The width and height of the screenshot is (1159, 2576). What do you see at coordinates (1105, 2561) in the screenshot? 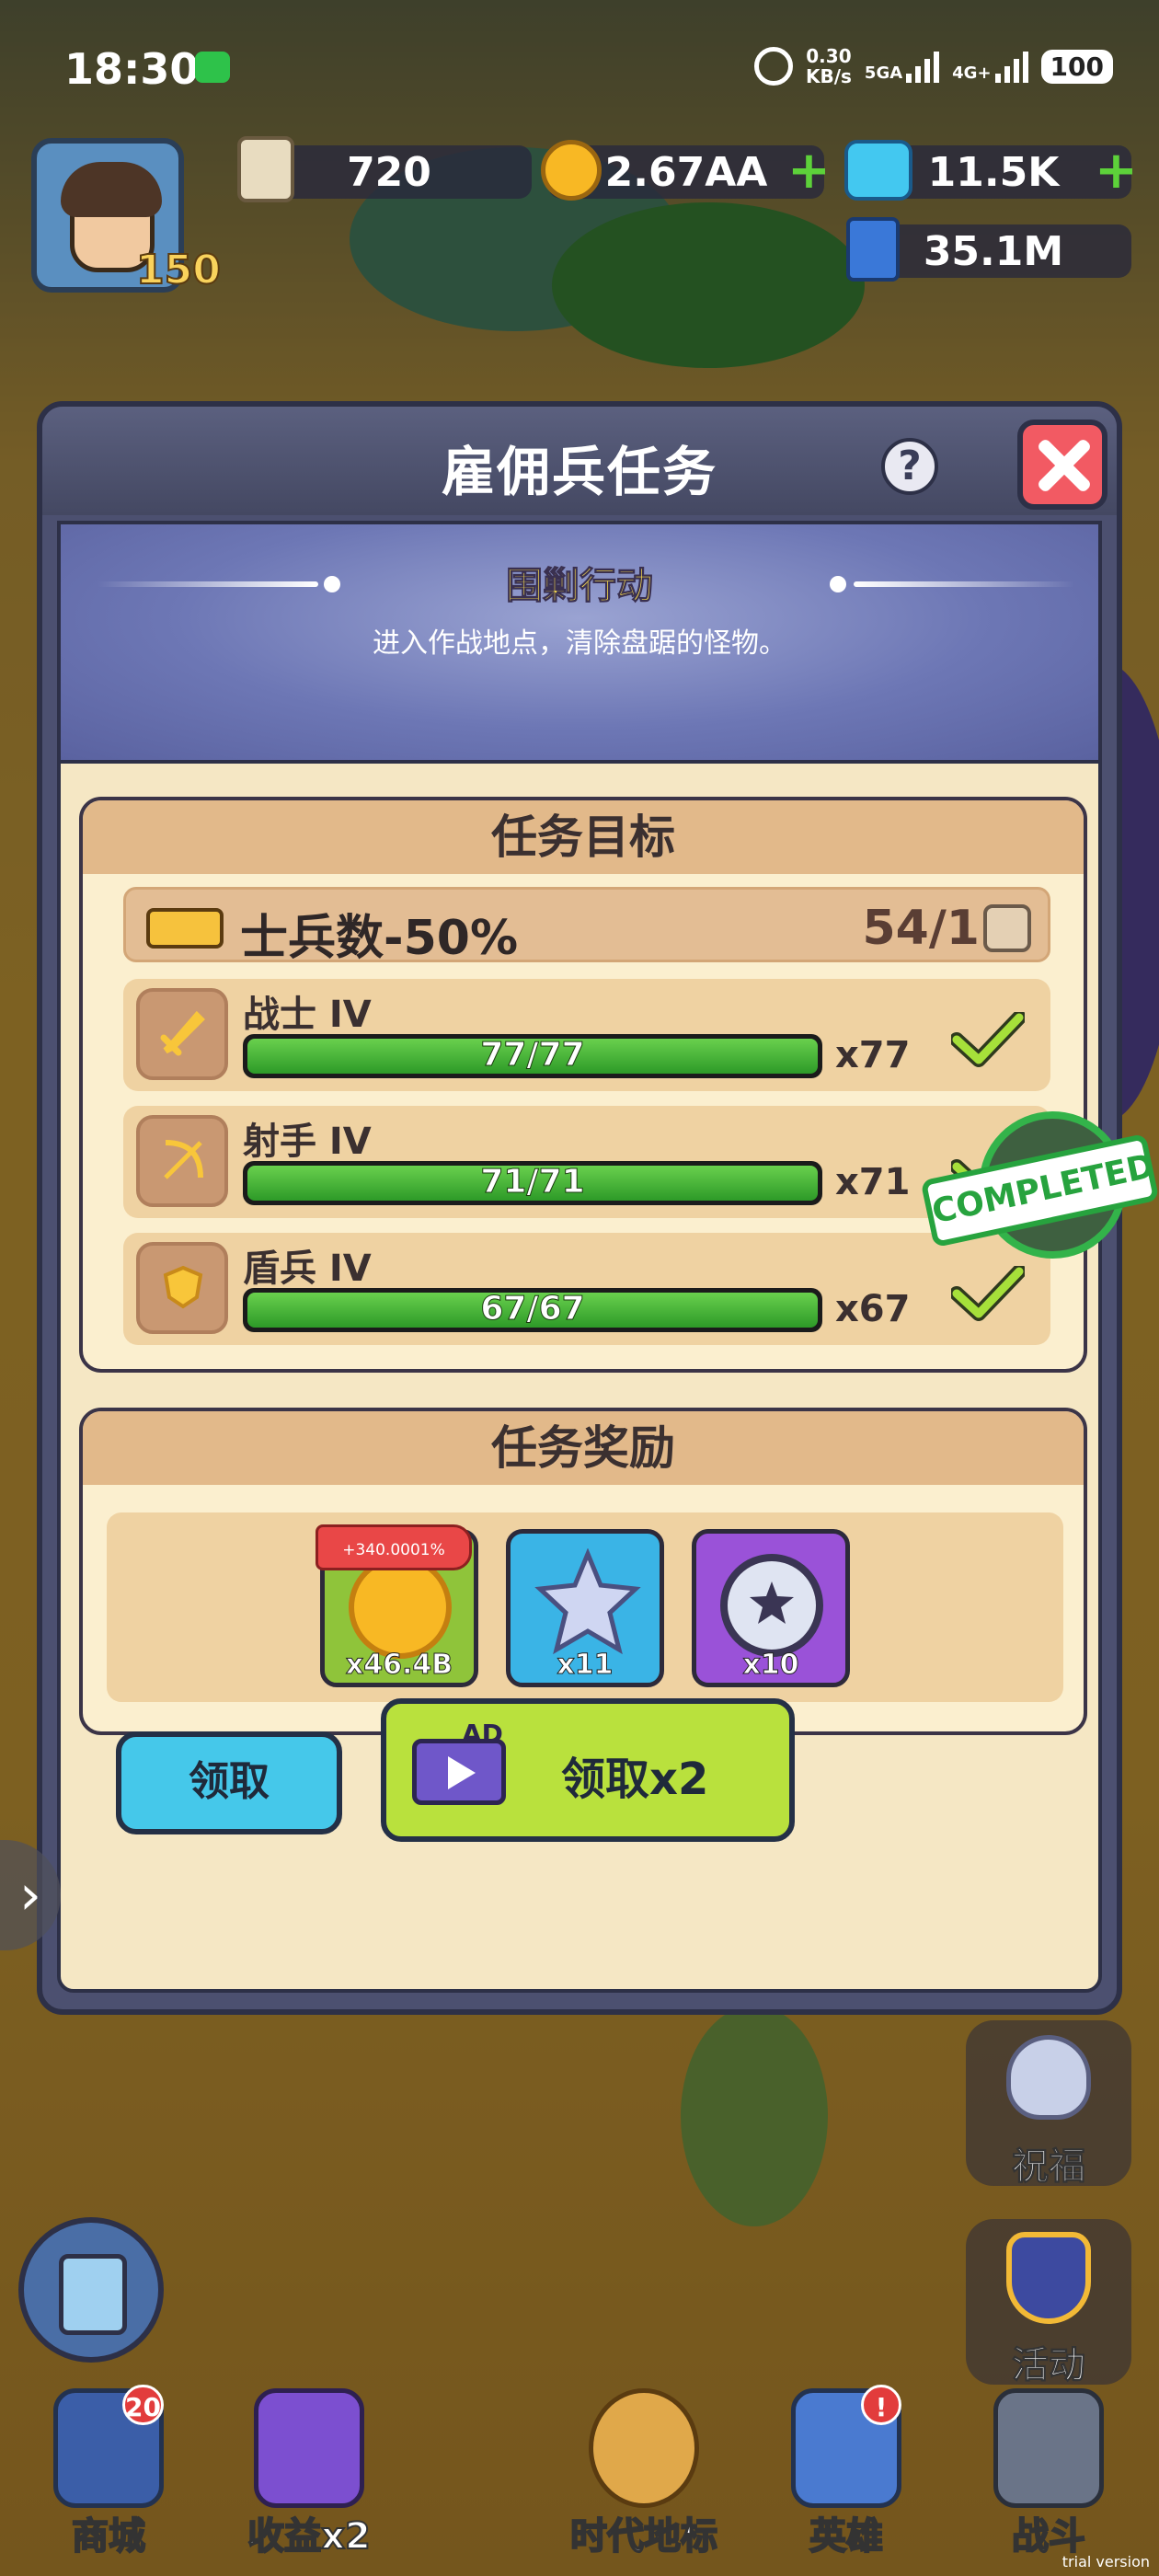
I see `watermark: trial version` at bounding box center [1105, 2561].